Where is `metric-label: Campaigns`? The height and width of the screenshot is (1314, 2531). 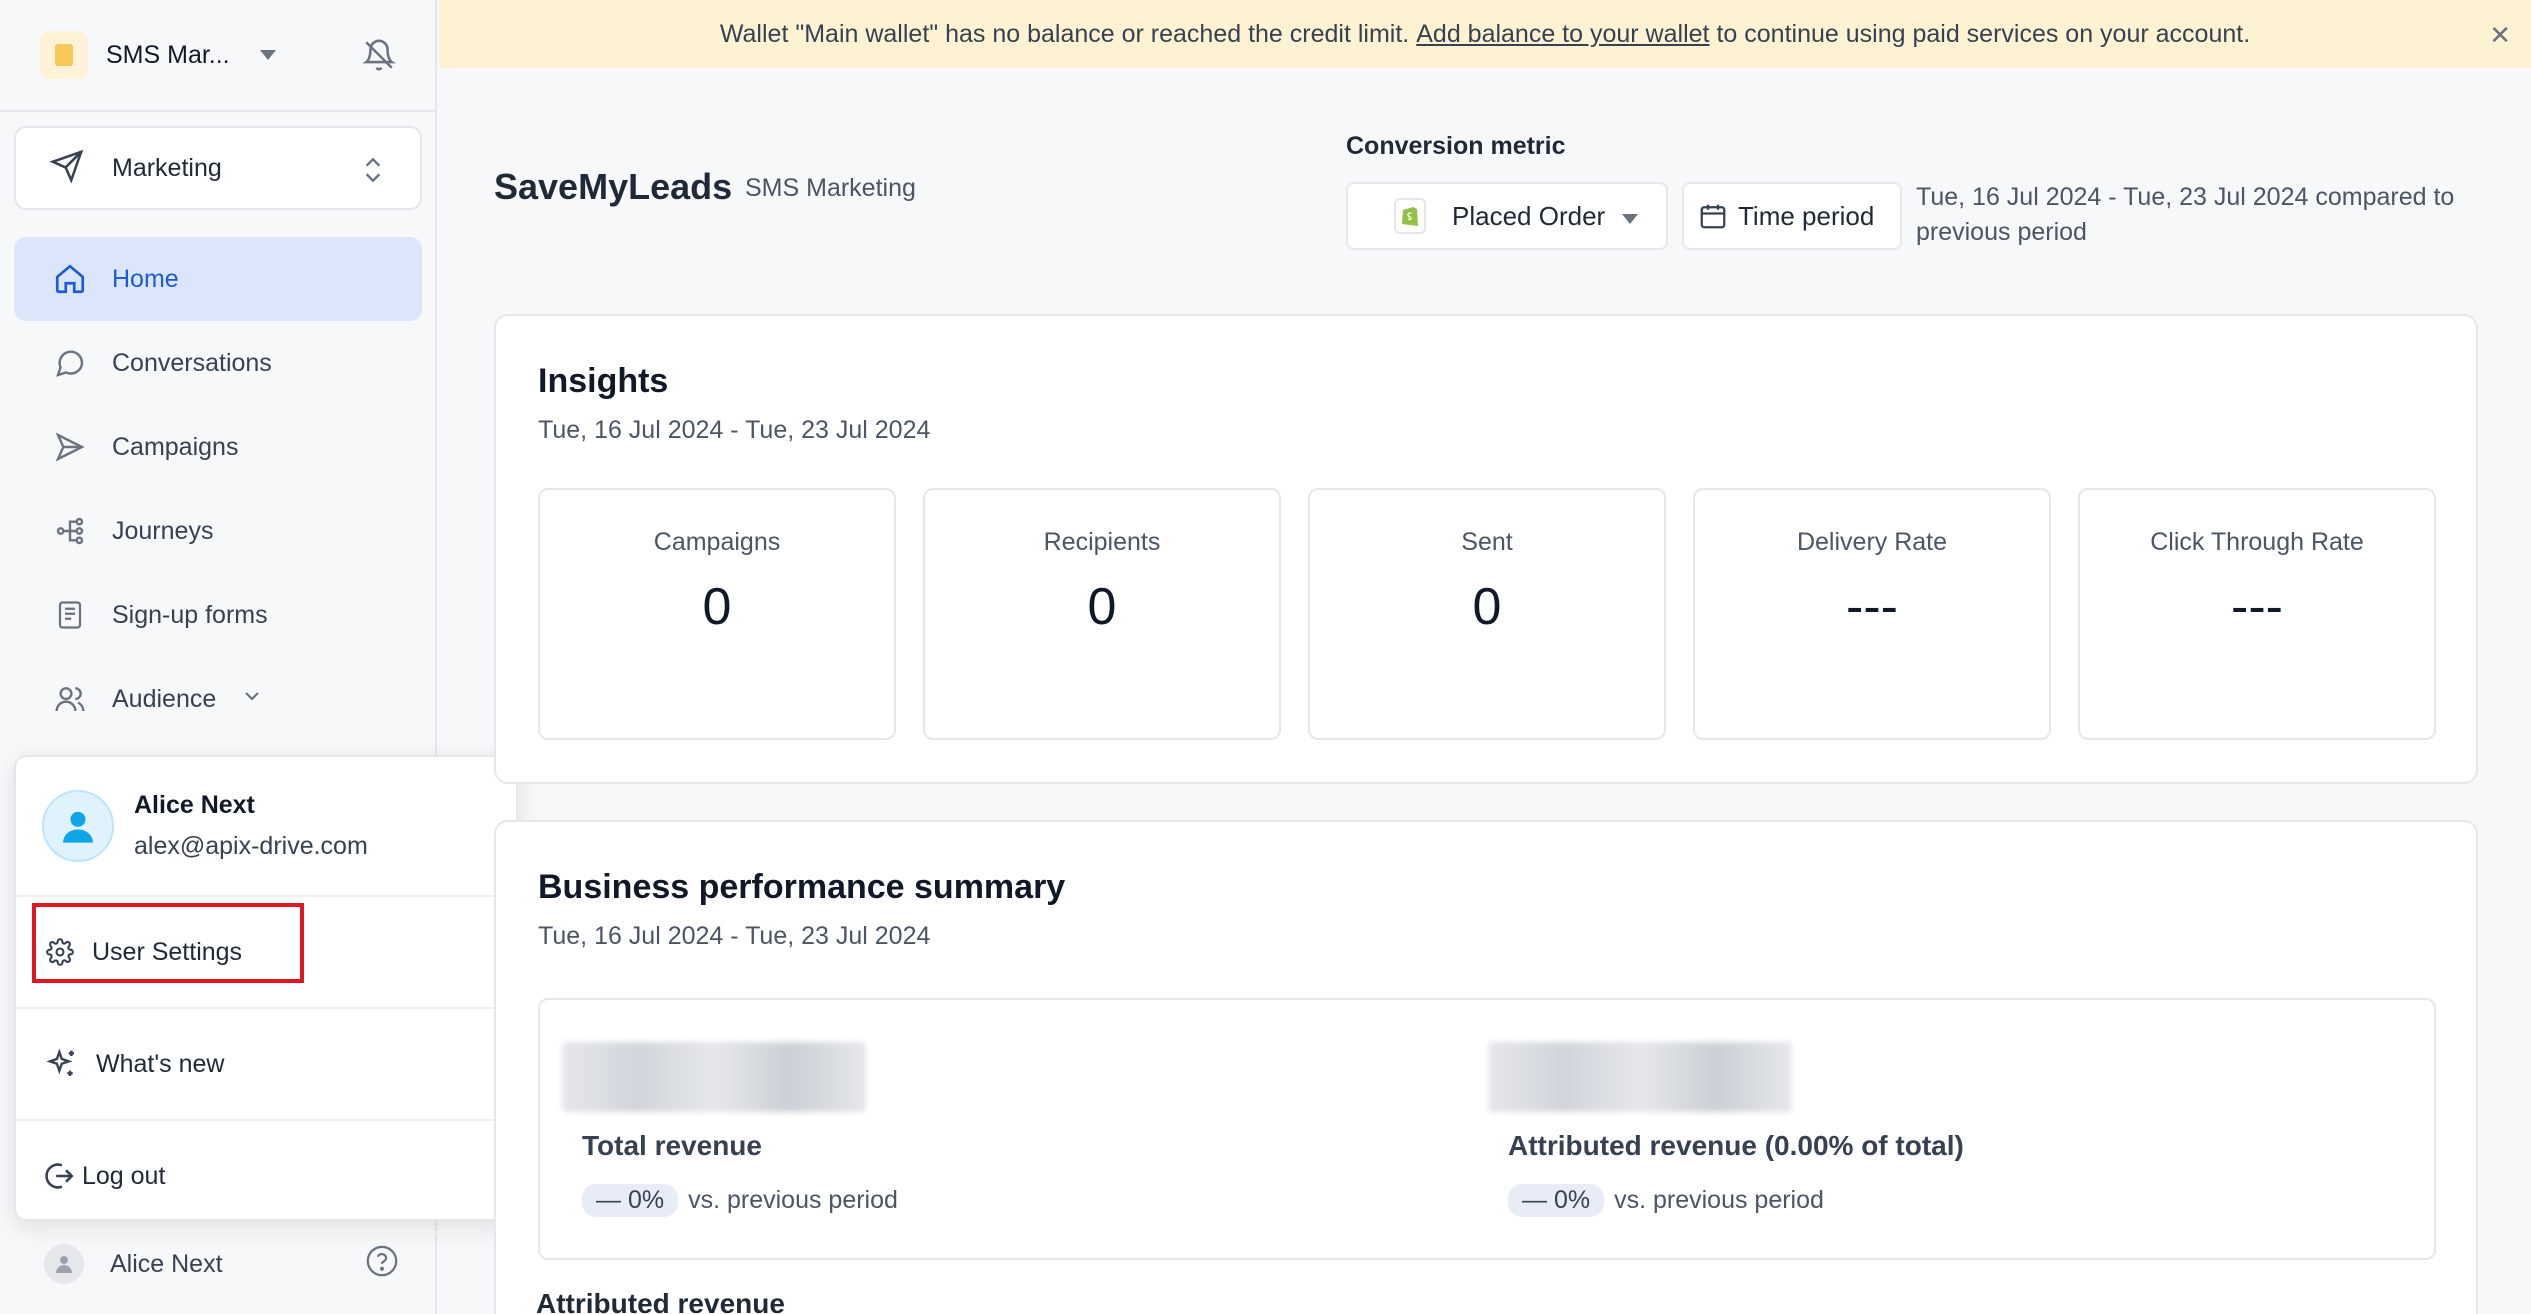 metric-label: Campaigns is located at coordinates (717, 542).